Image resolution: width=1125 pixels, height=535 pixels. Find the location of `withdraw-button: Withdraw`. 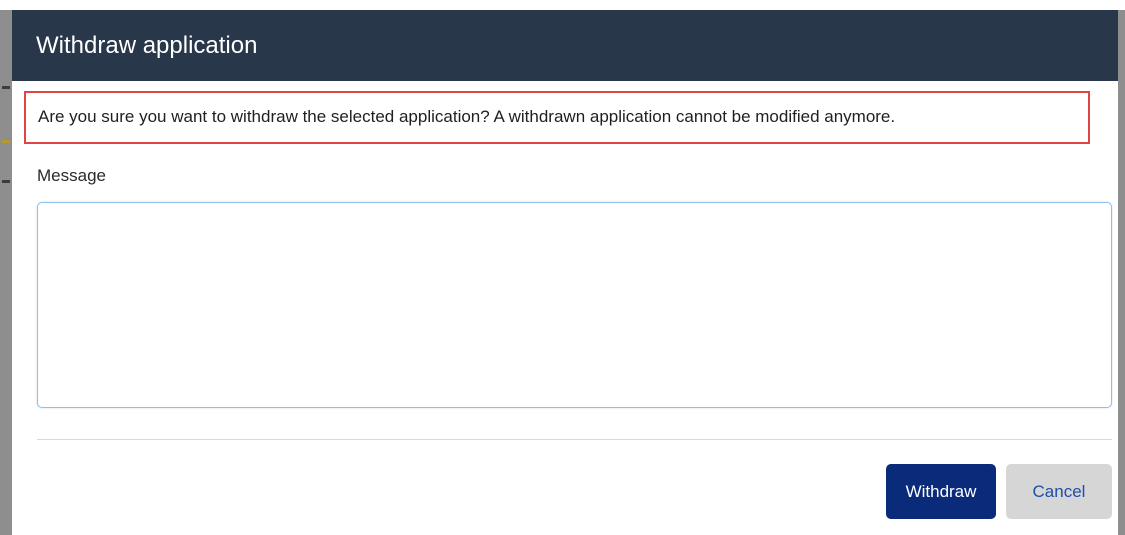

withdraw-button: Withdraw is located at coordinates (941, 491).